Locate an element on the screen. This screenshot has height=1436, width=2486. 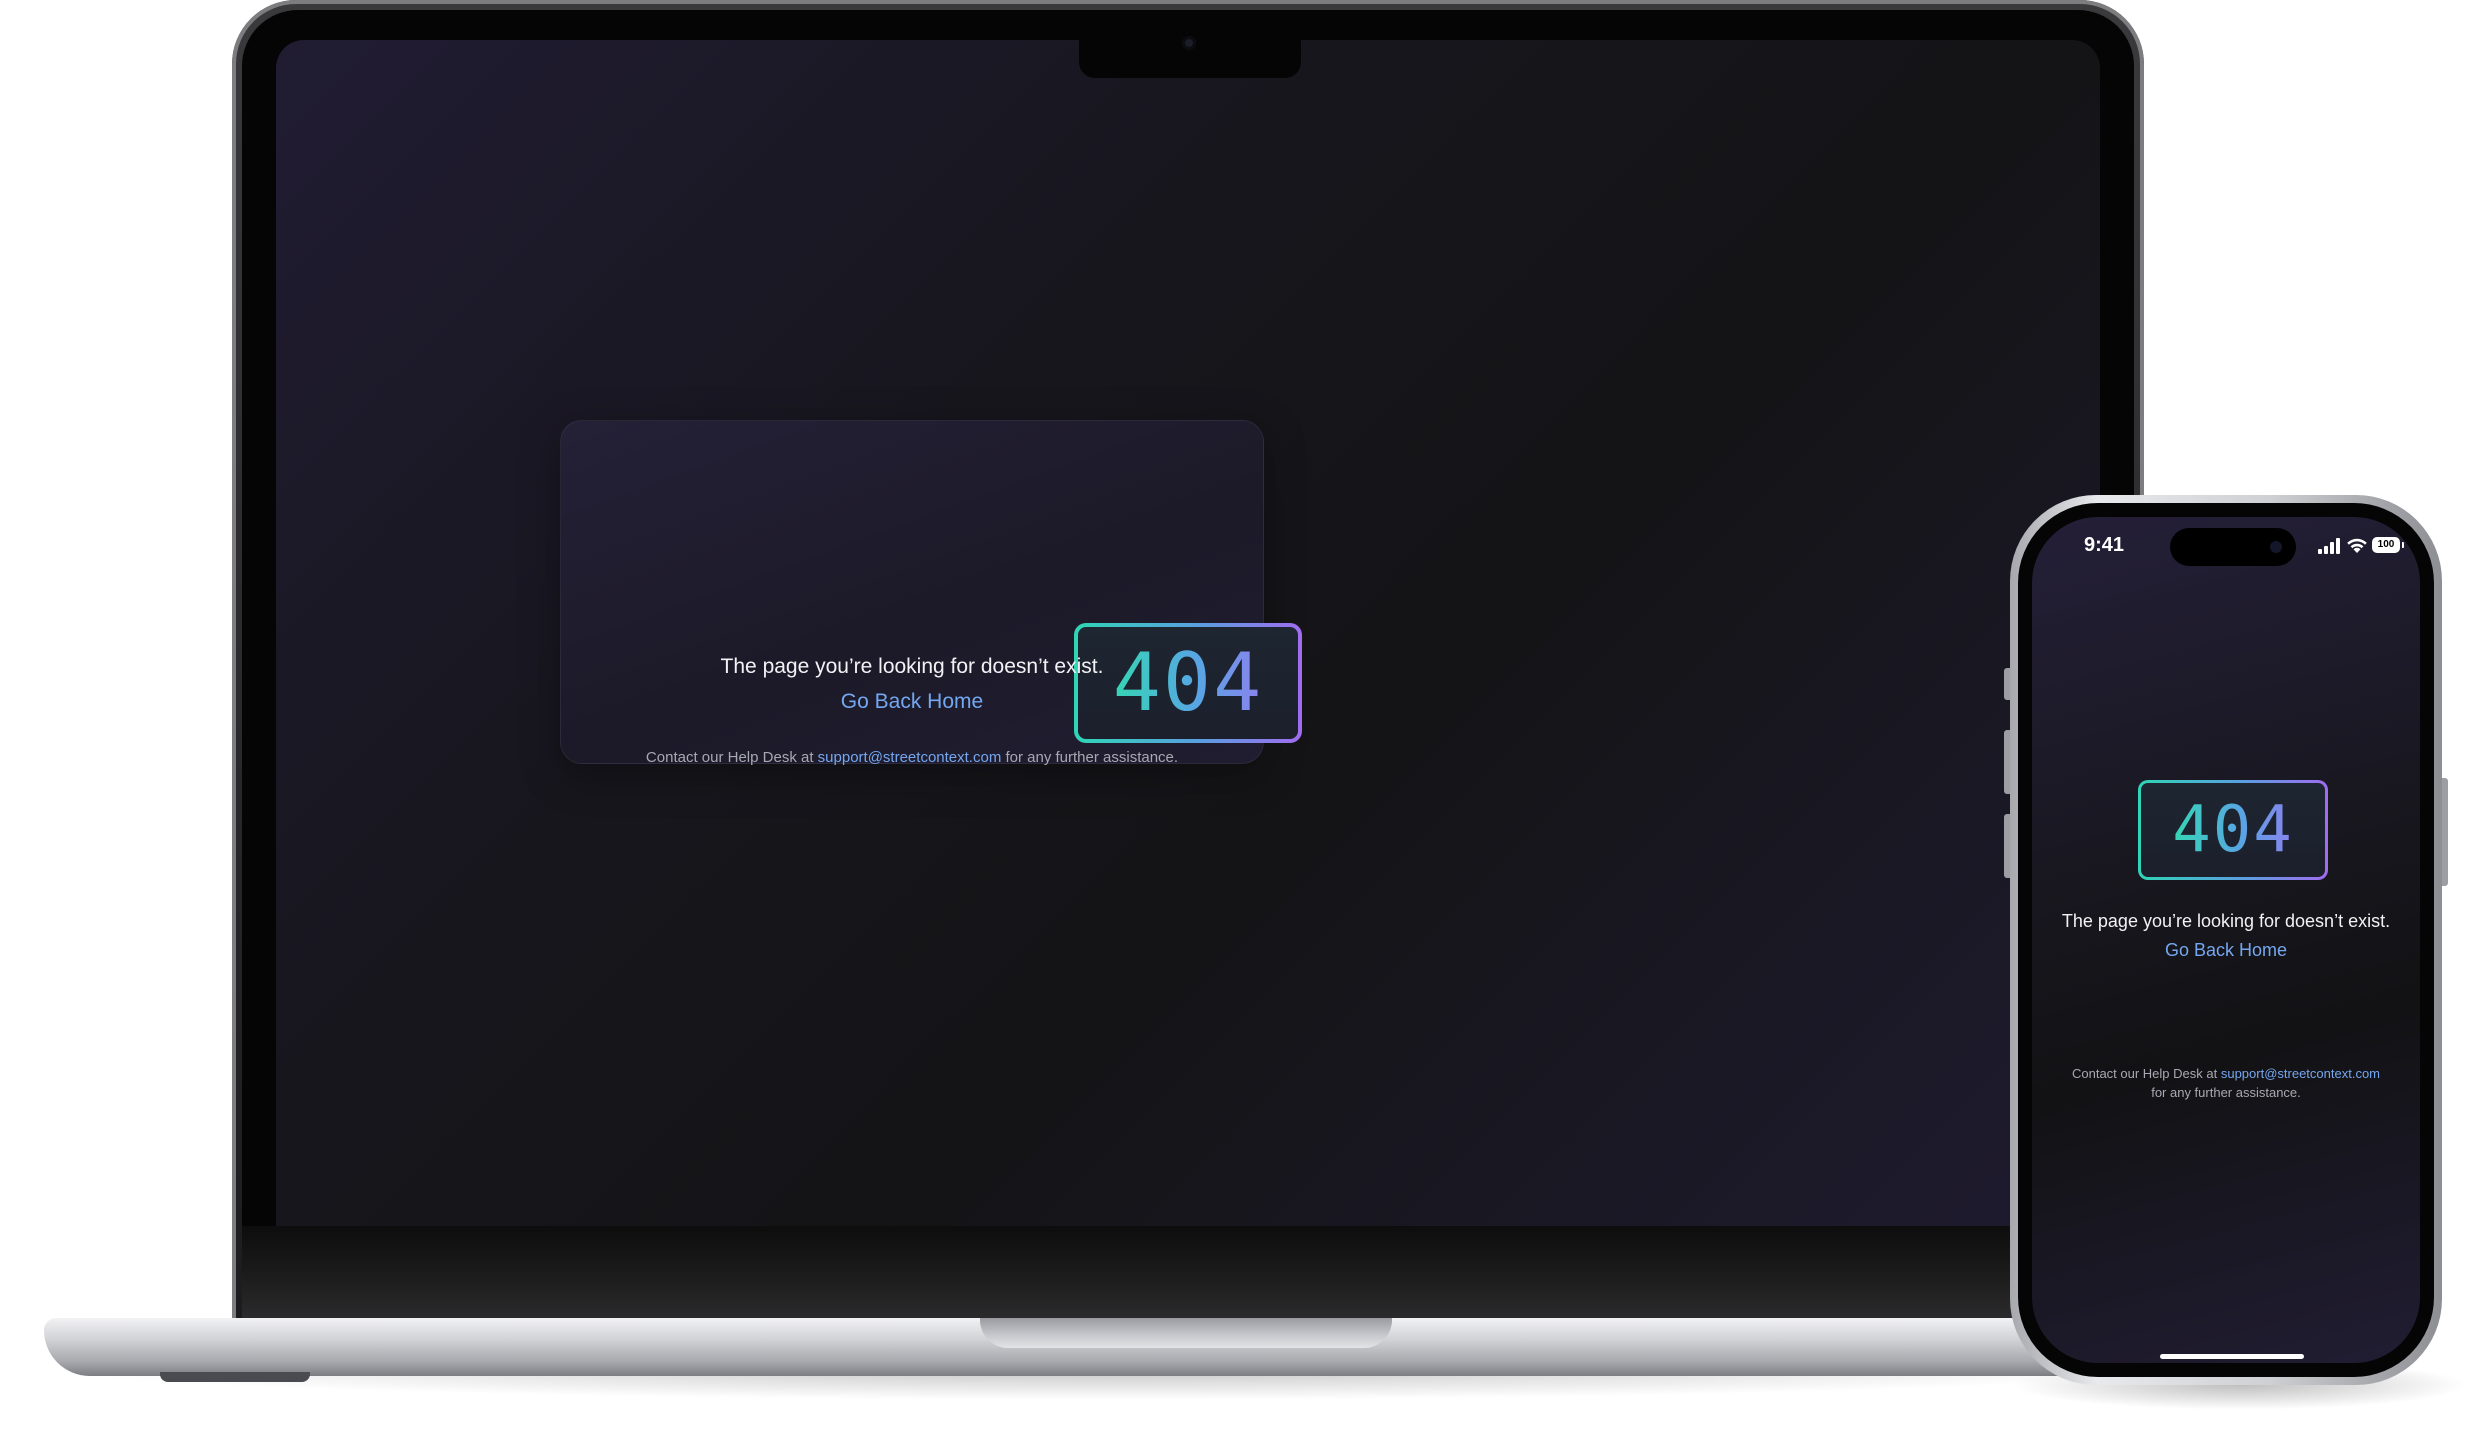
phone-support-email-link: support@streetcontext.com is located at coordinates (2300, 1073).